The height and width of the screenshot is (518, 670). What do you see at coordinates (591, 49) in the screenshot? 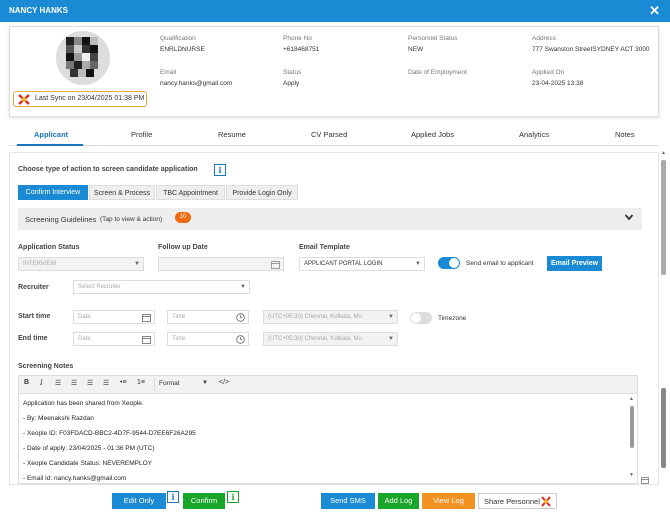
I see `address-value: 777 Swanston StreetSYDNEY ACT 3000` at bounding box center [591, 49].